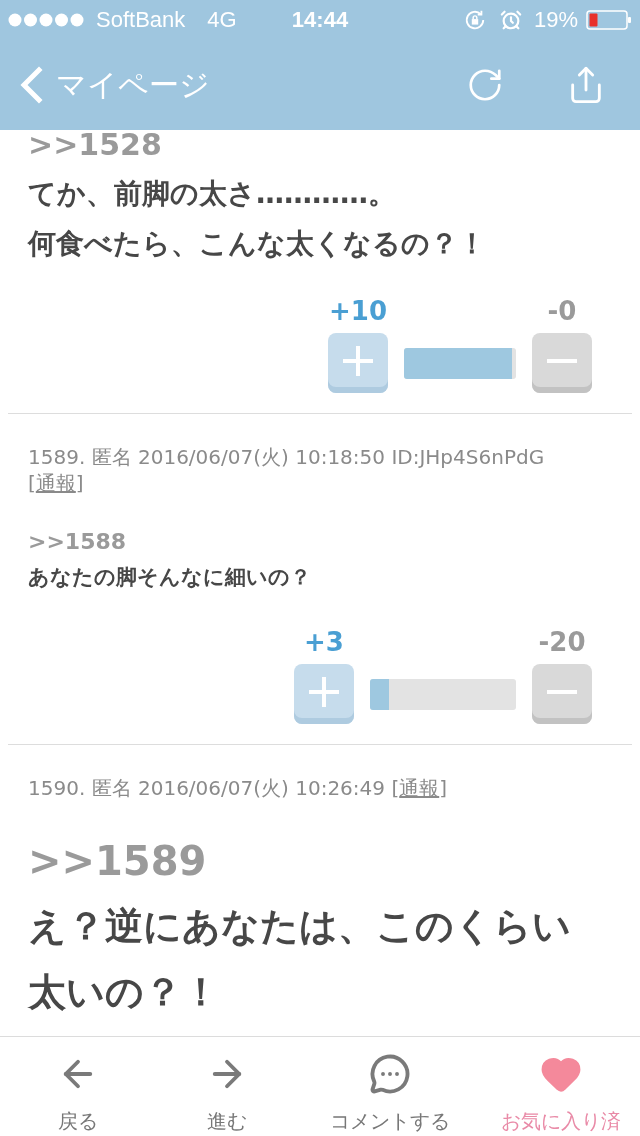  Describe the element at coordinates (300, 959) in the screenshot. I see `comment-body: え？逆にあなたは、このくらい 太いの？！` at that location.